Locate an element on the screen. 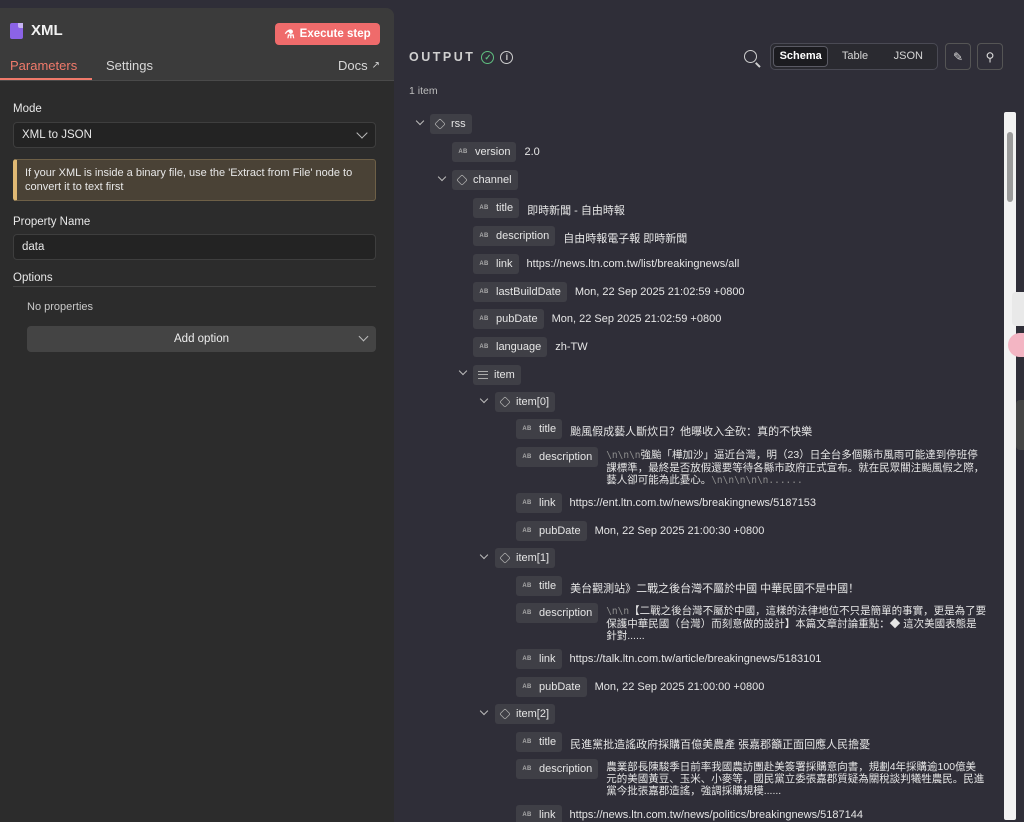 The width and height of the screenshot is (1024, 822). schema-key-pill: AB description is located at coordinates (514, 236).